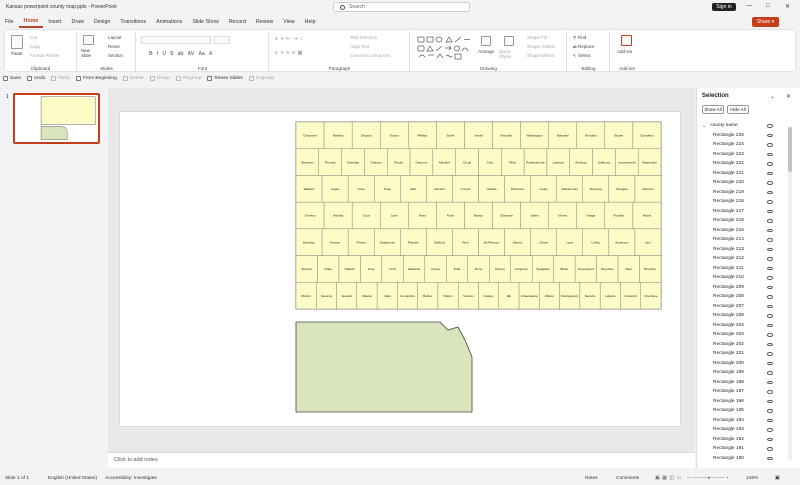  Describe the element at coordinates (626, 40) in the screenshot. I see `addins-icon` at that location.